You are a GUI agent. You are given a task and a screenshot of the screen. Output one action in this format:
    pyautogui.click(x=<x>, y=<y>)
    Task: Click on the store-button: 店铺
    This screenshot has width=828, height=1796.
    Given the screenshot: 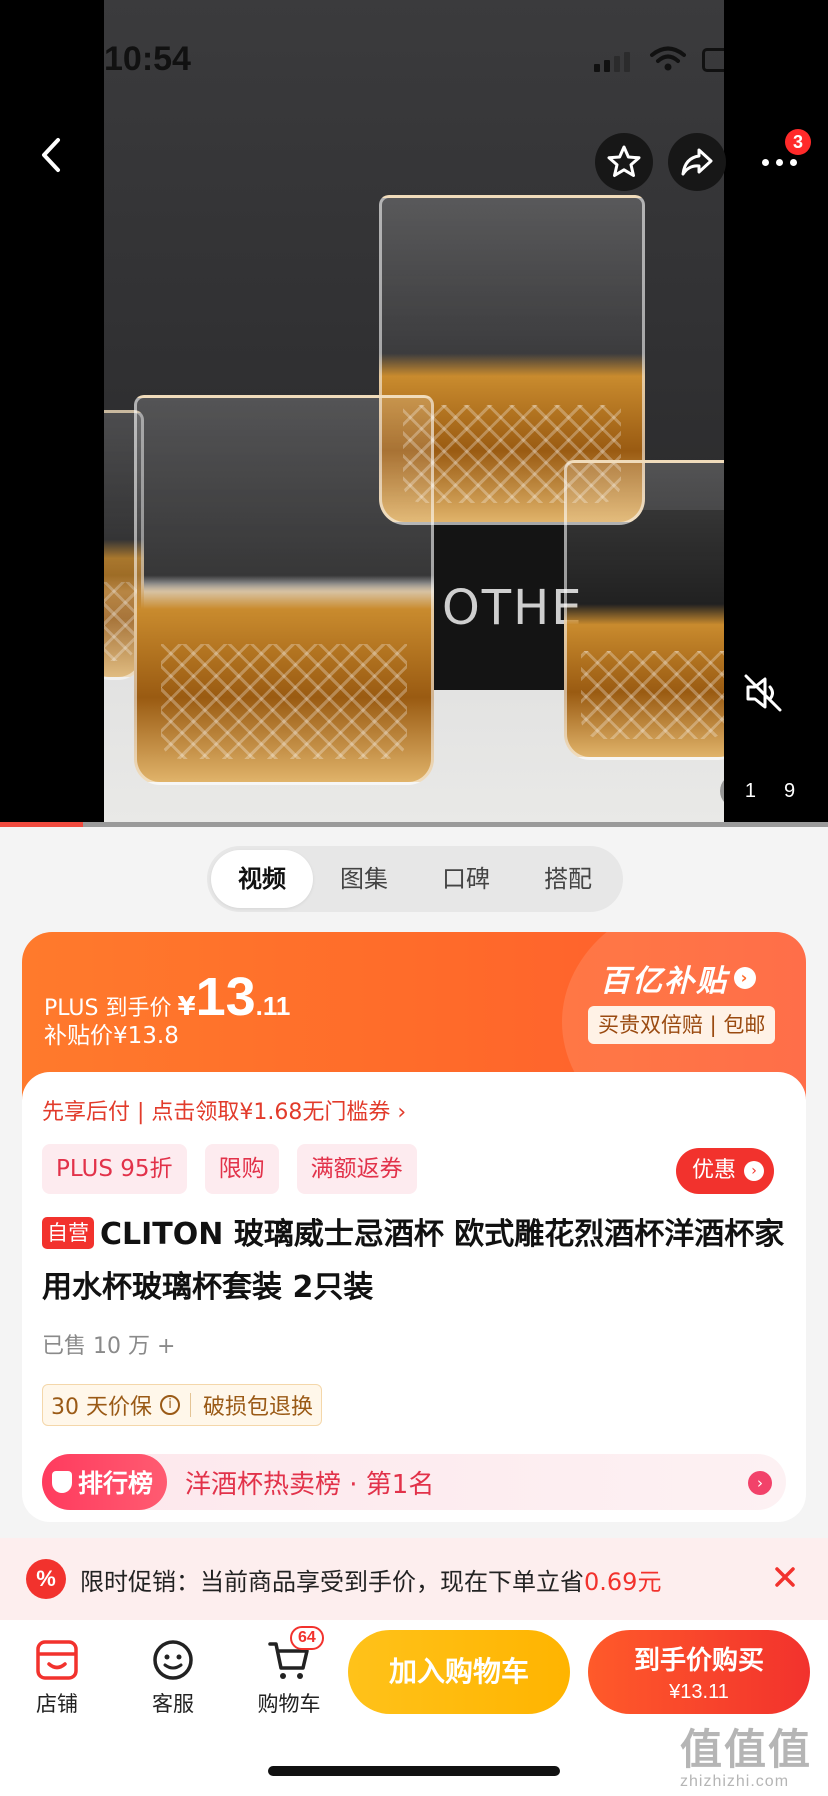 What is the action you would take?
    pyautogui.click(x=57, y=1678)
    